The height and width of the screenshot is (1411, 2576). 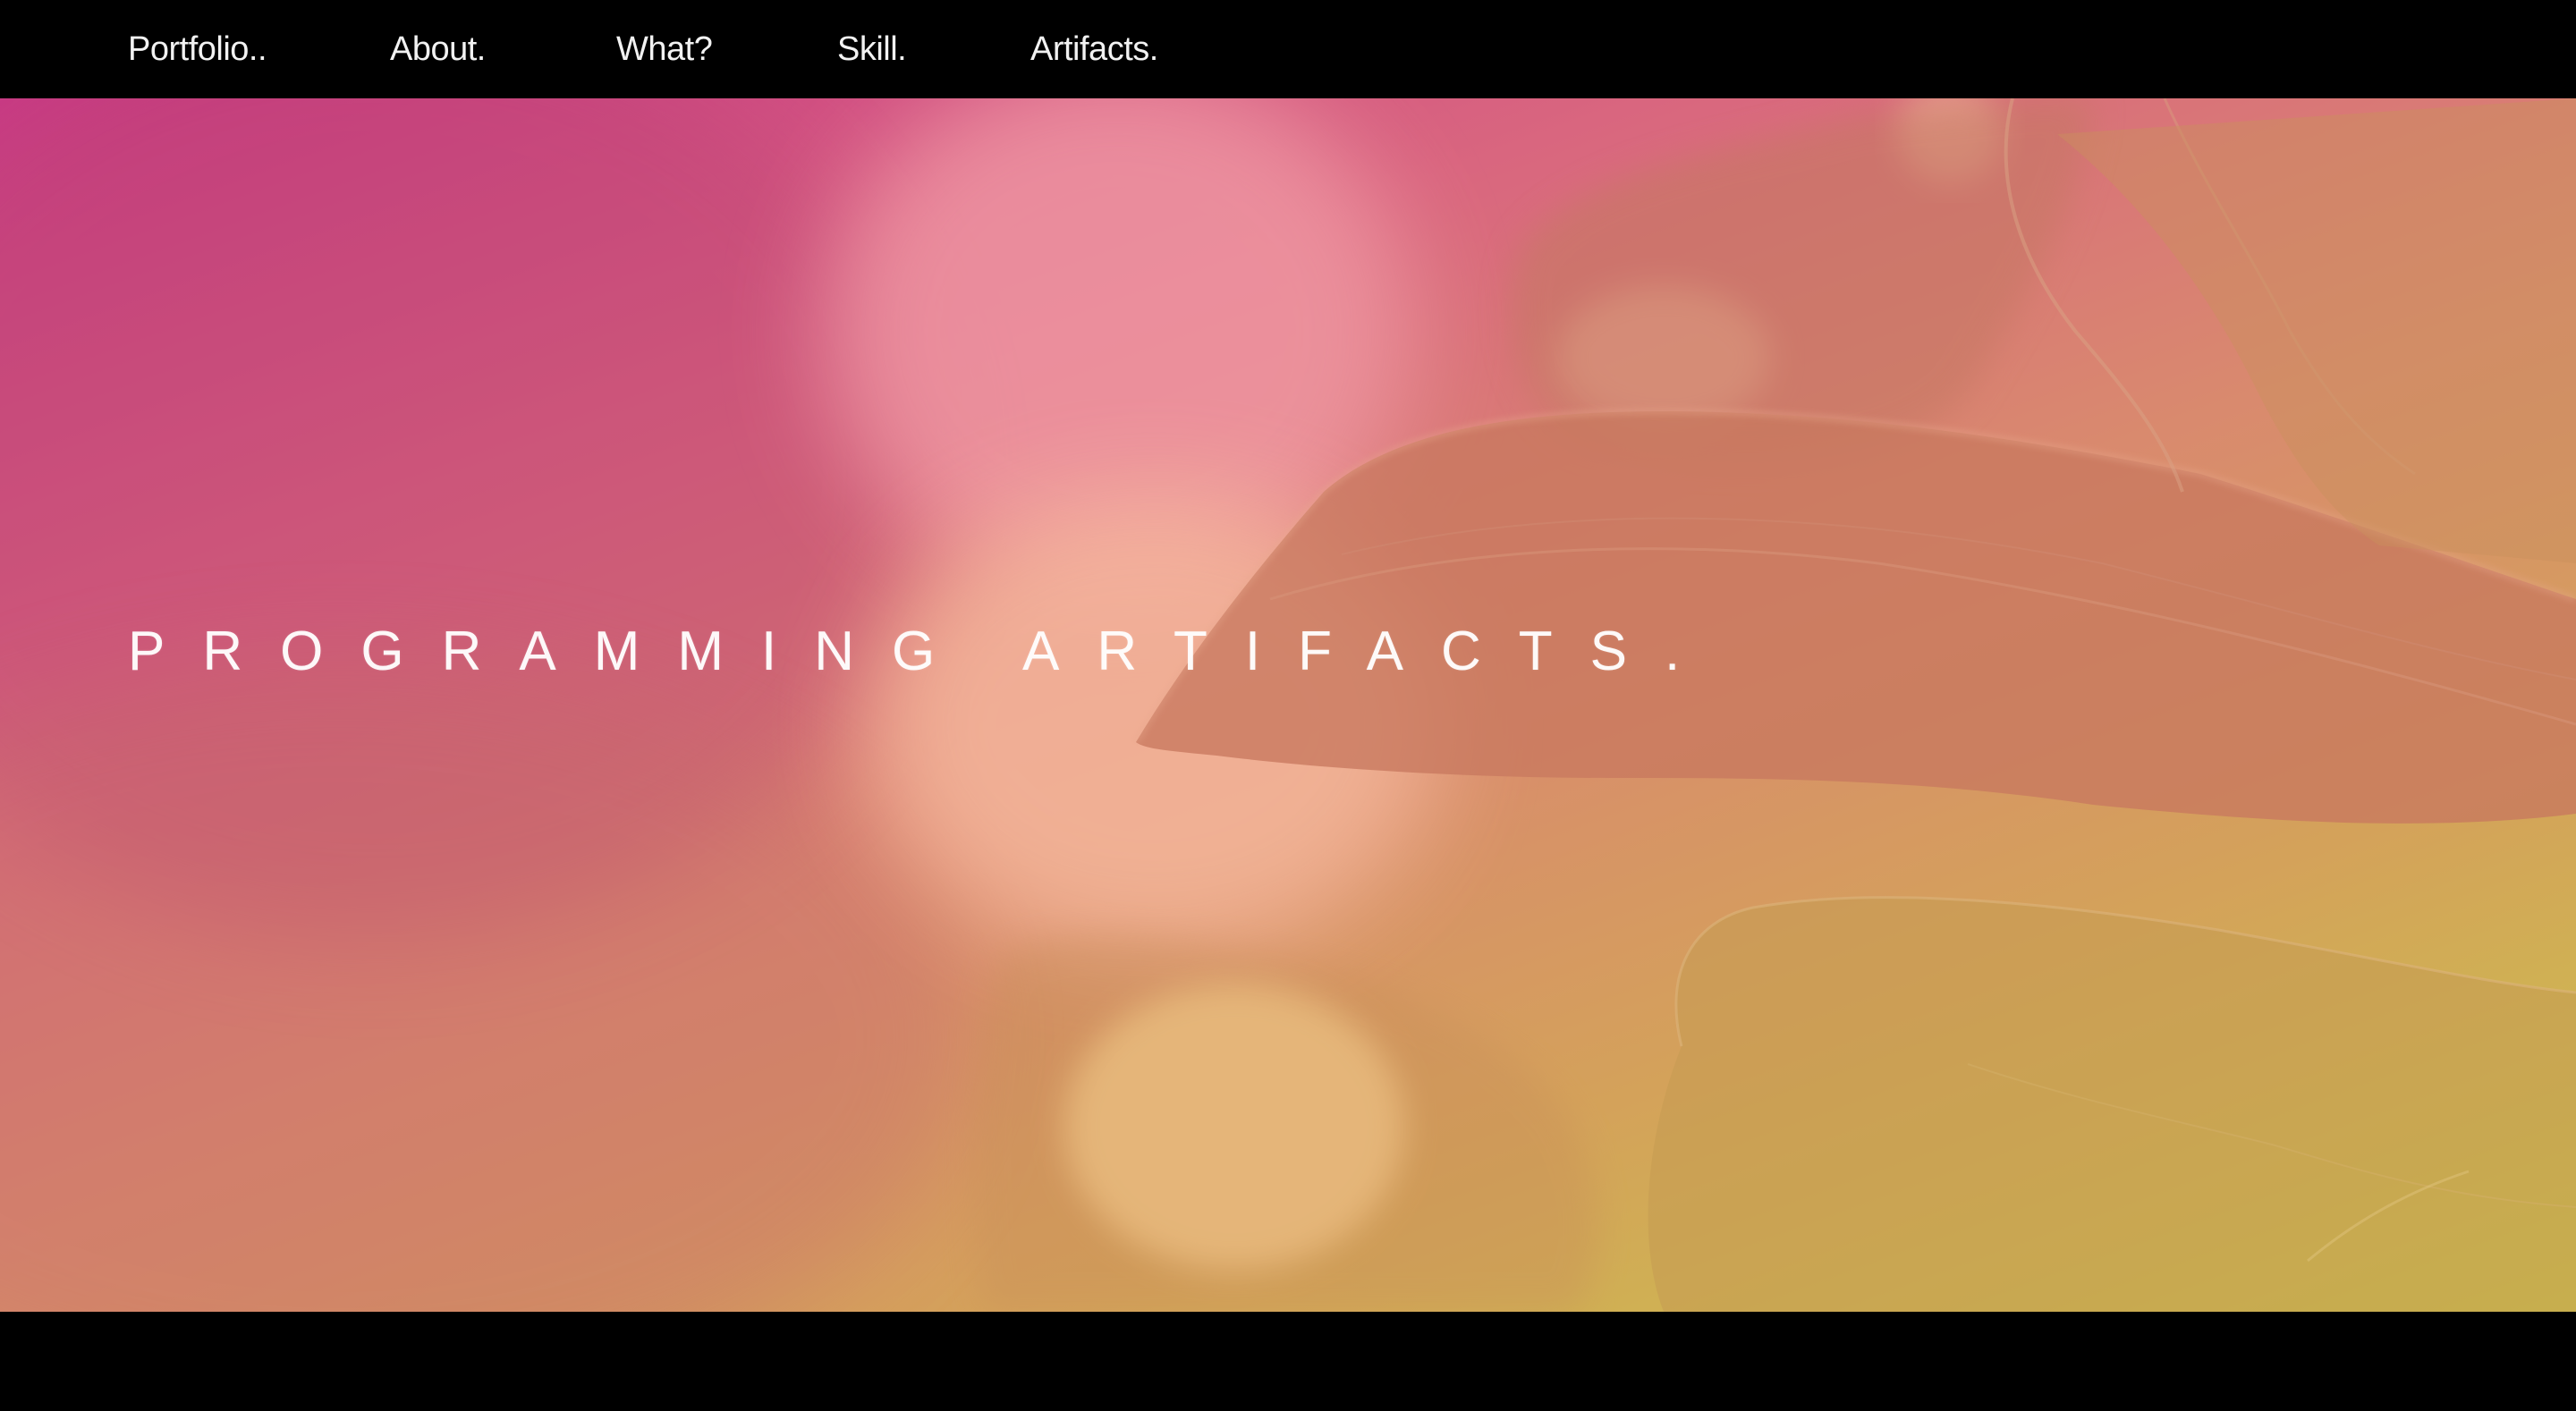 I want to click on nav-link-about: About., so click(x=503, y=49).